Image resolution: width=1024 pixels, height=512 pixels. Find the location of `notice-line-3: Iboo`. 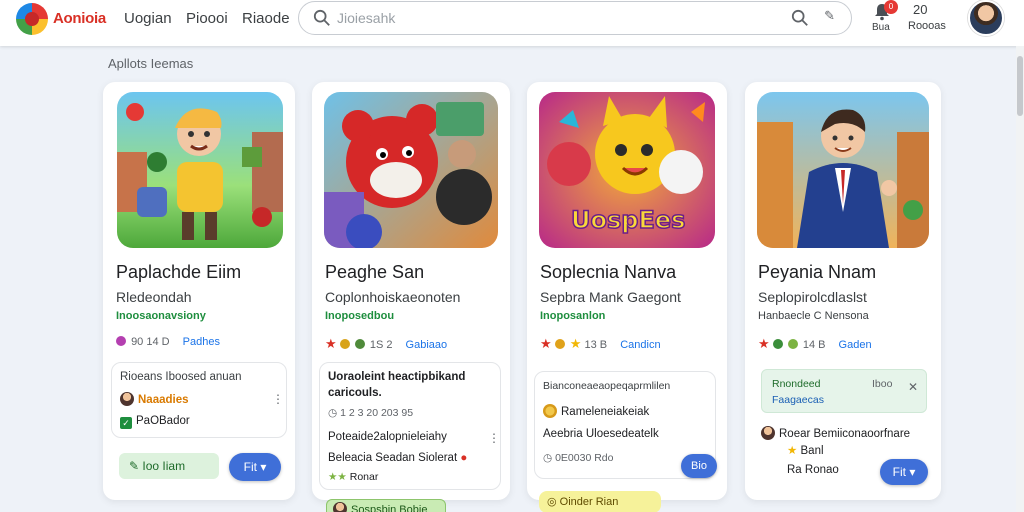

notice-line-3: Iboo is located at coordinates (882, 384).